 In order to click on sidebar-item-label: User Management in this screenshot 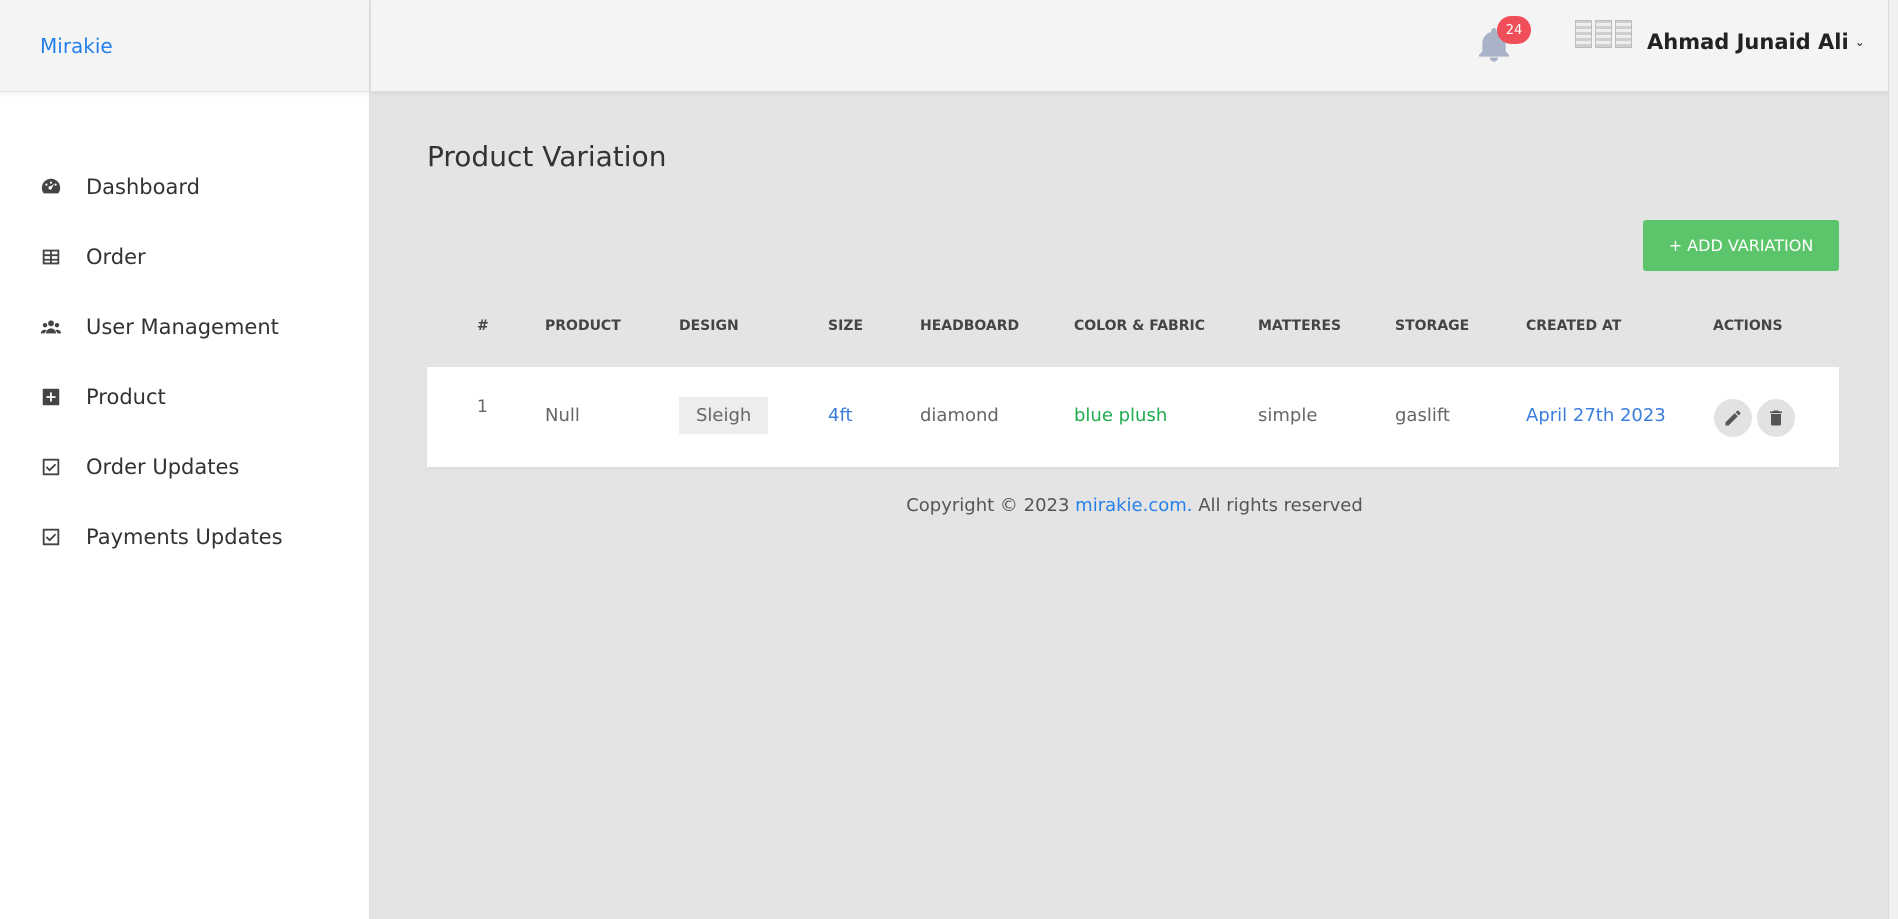, I will do `click(182, 327)`.